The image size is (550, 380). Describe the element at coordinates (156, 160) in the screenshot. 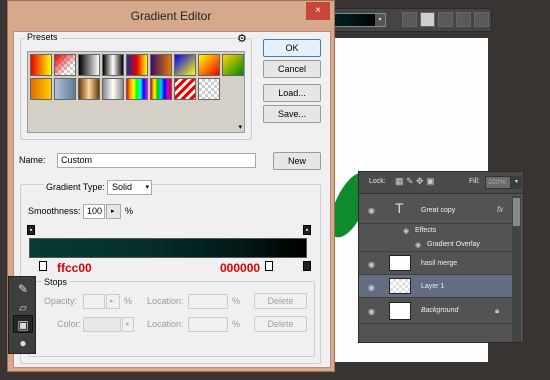

I see `name-field: Custom` at that location.